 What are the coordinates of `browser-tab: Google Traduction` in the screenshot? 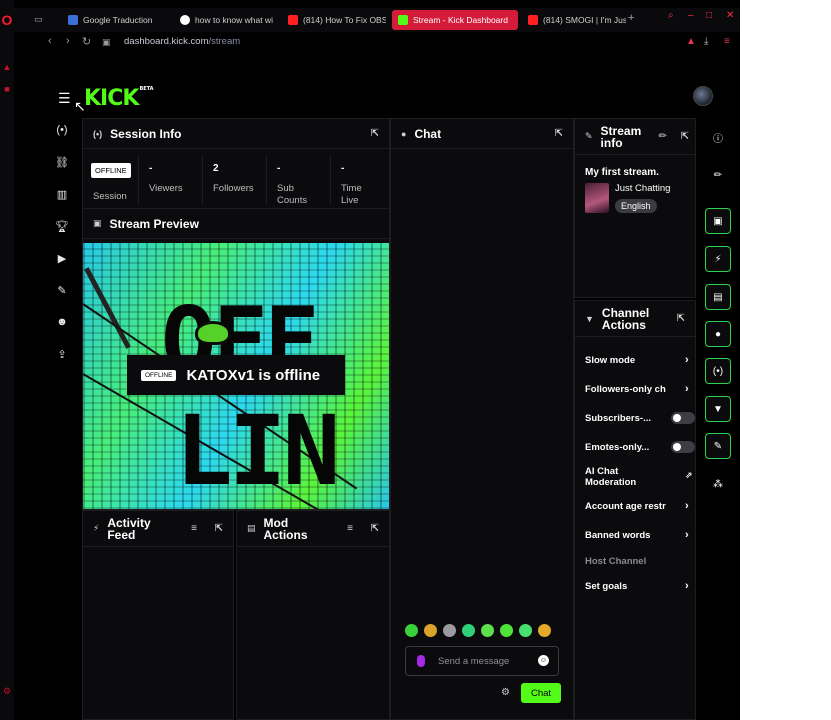 It's located at (114, 20).